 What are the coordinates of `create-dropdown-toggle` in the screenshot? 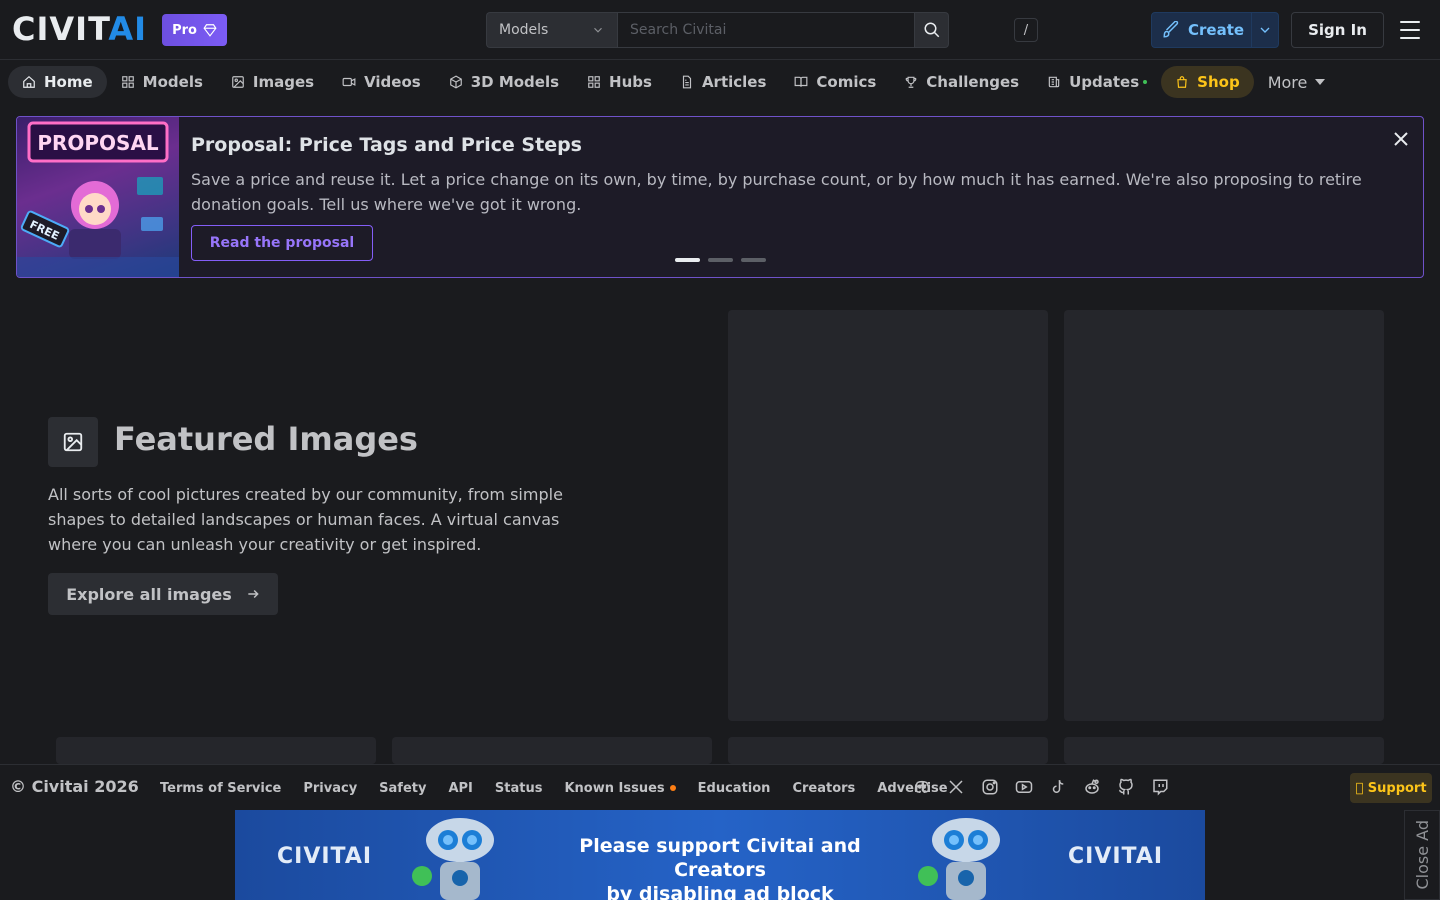 It's located at (1264, 30).